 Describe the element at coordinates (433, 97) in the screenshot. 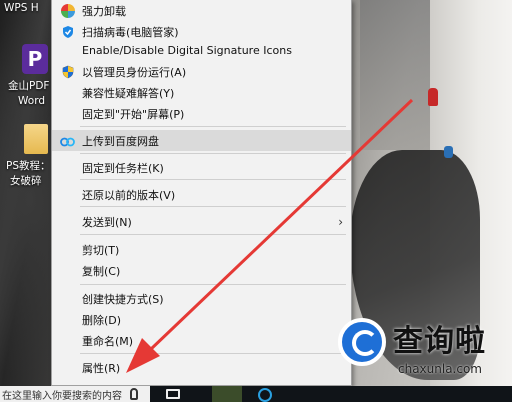

I see `wallpaper-climber-red` at that location.